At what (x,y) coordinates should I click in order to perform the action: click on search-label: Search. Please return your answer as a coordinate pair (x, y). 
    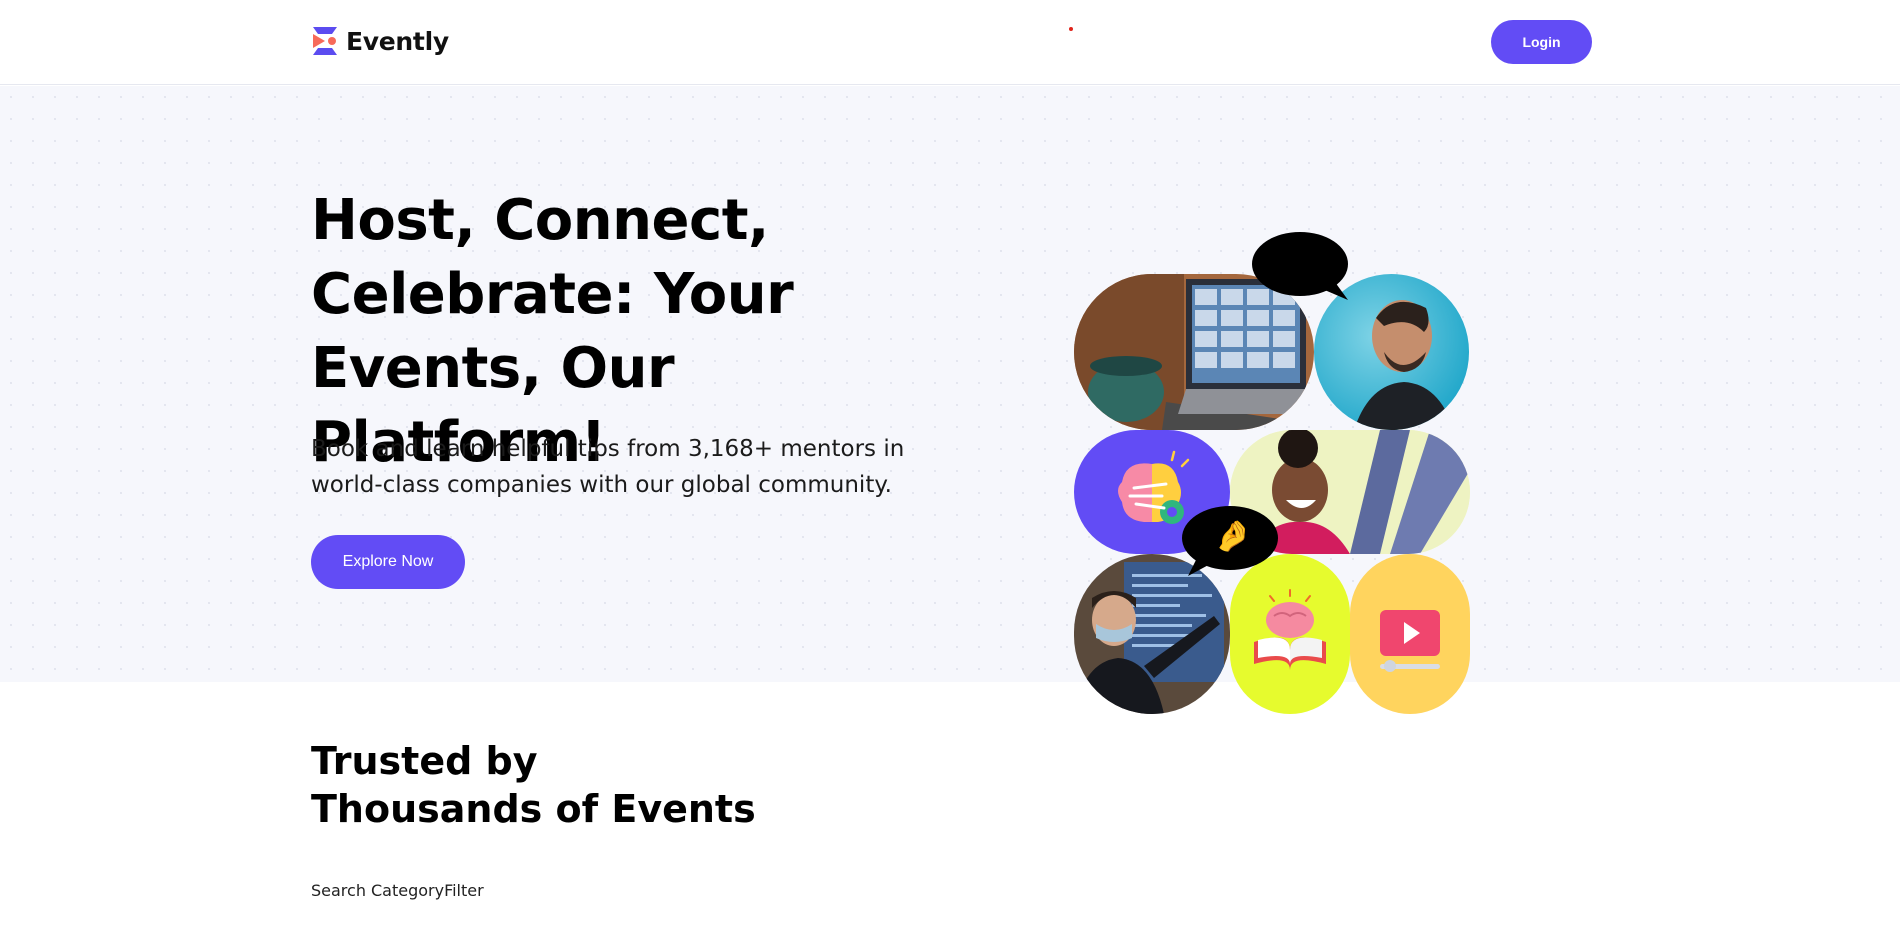
    Looking at the image, I should click on (338, 890).